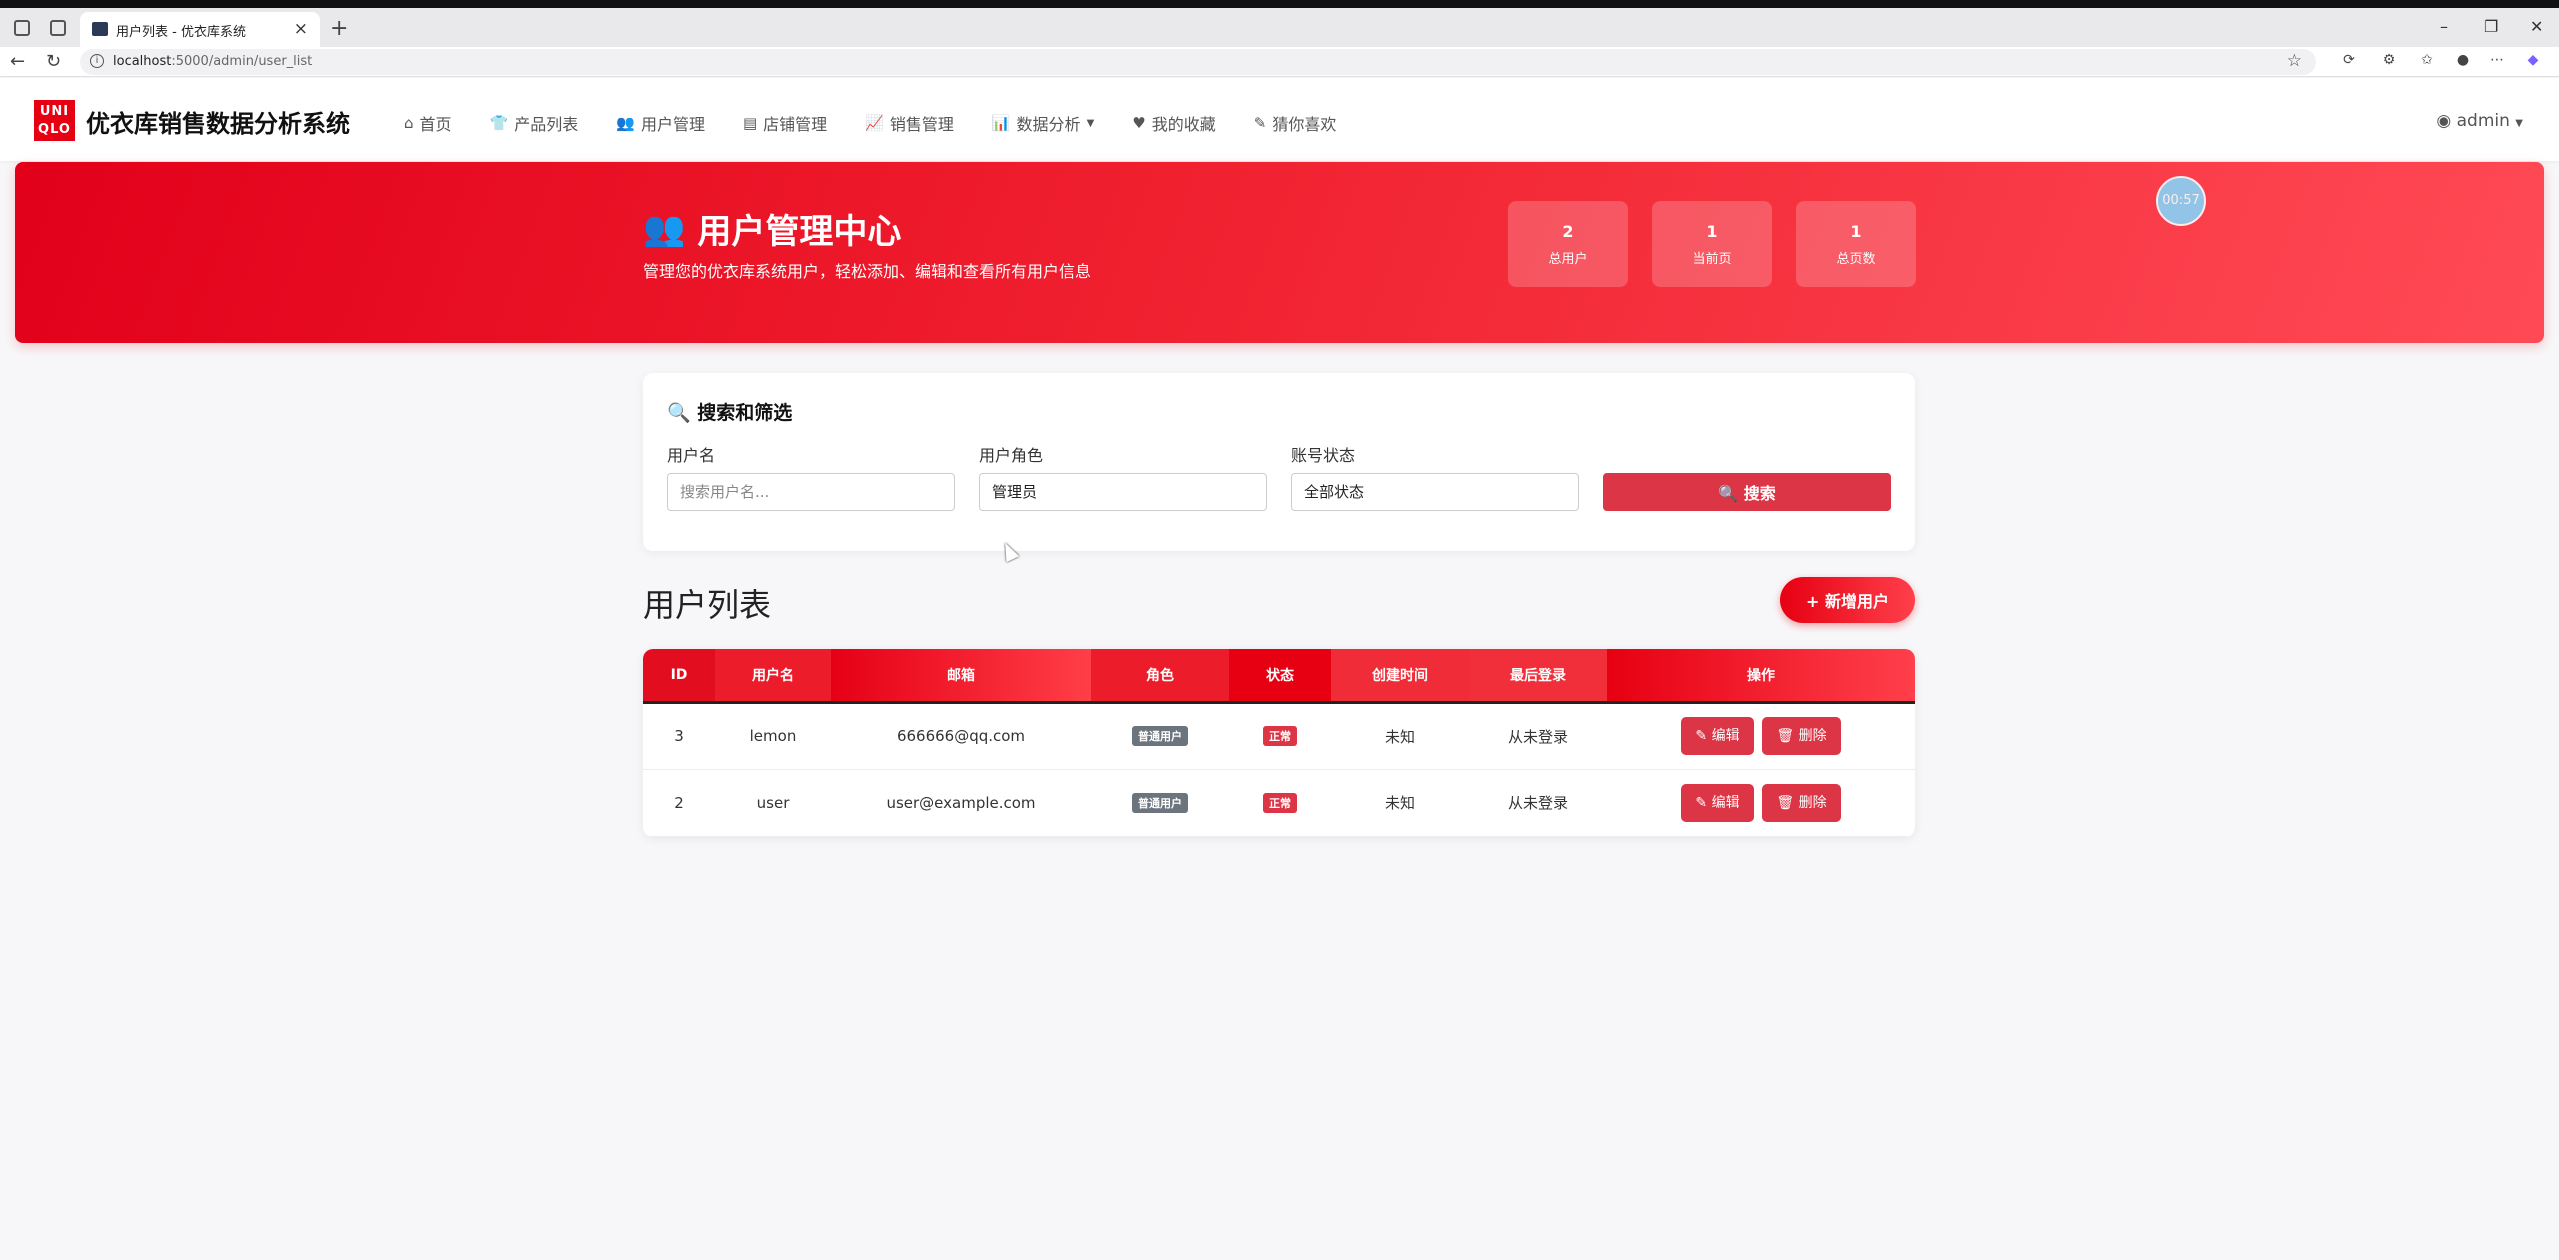  What do you see at coordinates (17, 61) in the screenshot?
I see `back-icon: ←` at bounding box center [17, 61].